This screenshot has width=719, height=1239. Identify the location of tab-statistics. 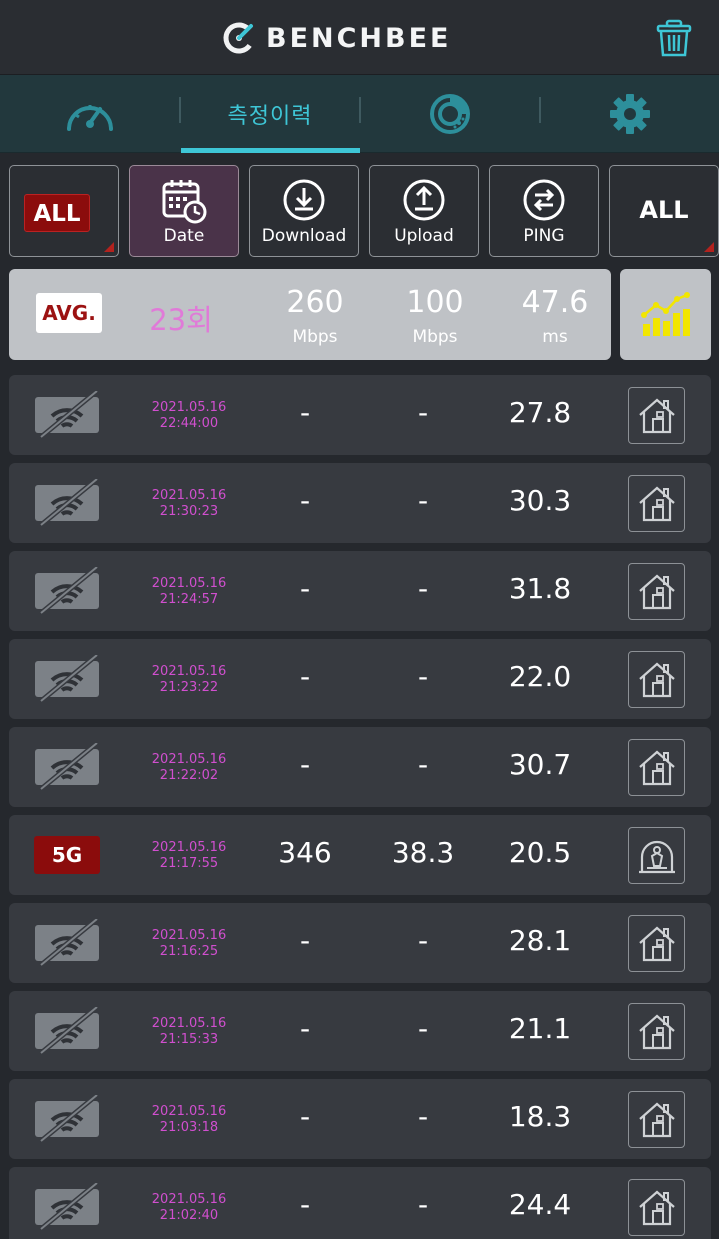
(450, 114).